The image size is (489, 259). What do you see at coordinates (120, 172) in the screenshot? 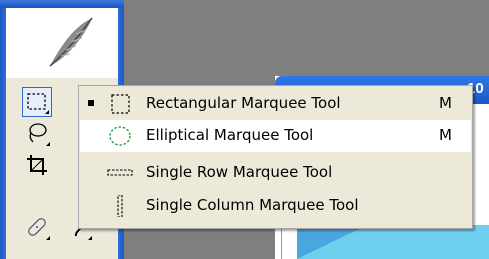
I see `single-row-marquee-icon` at bounding box center [120, 172].